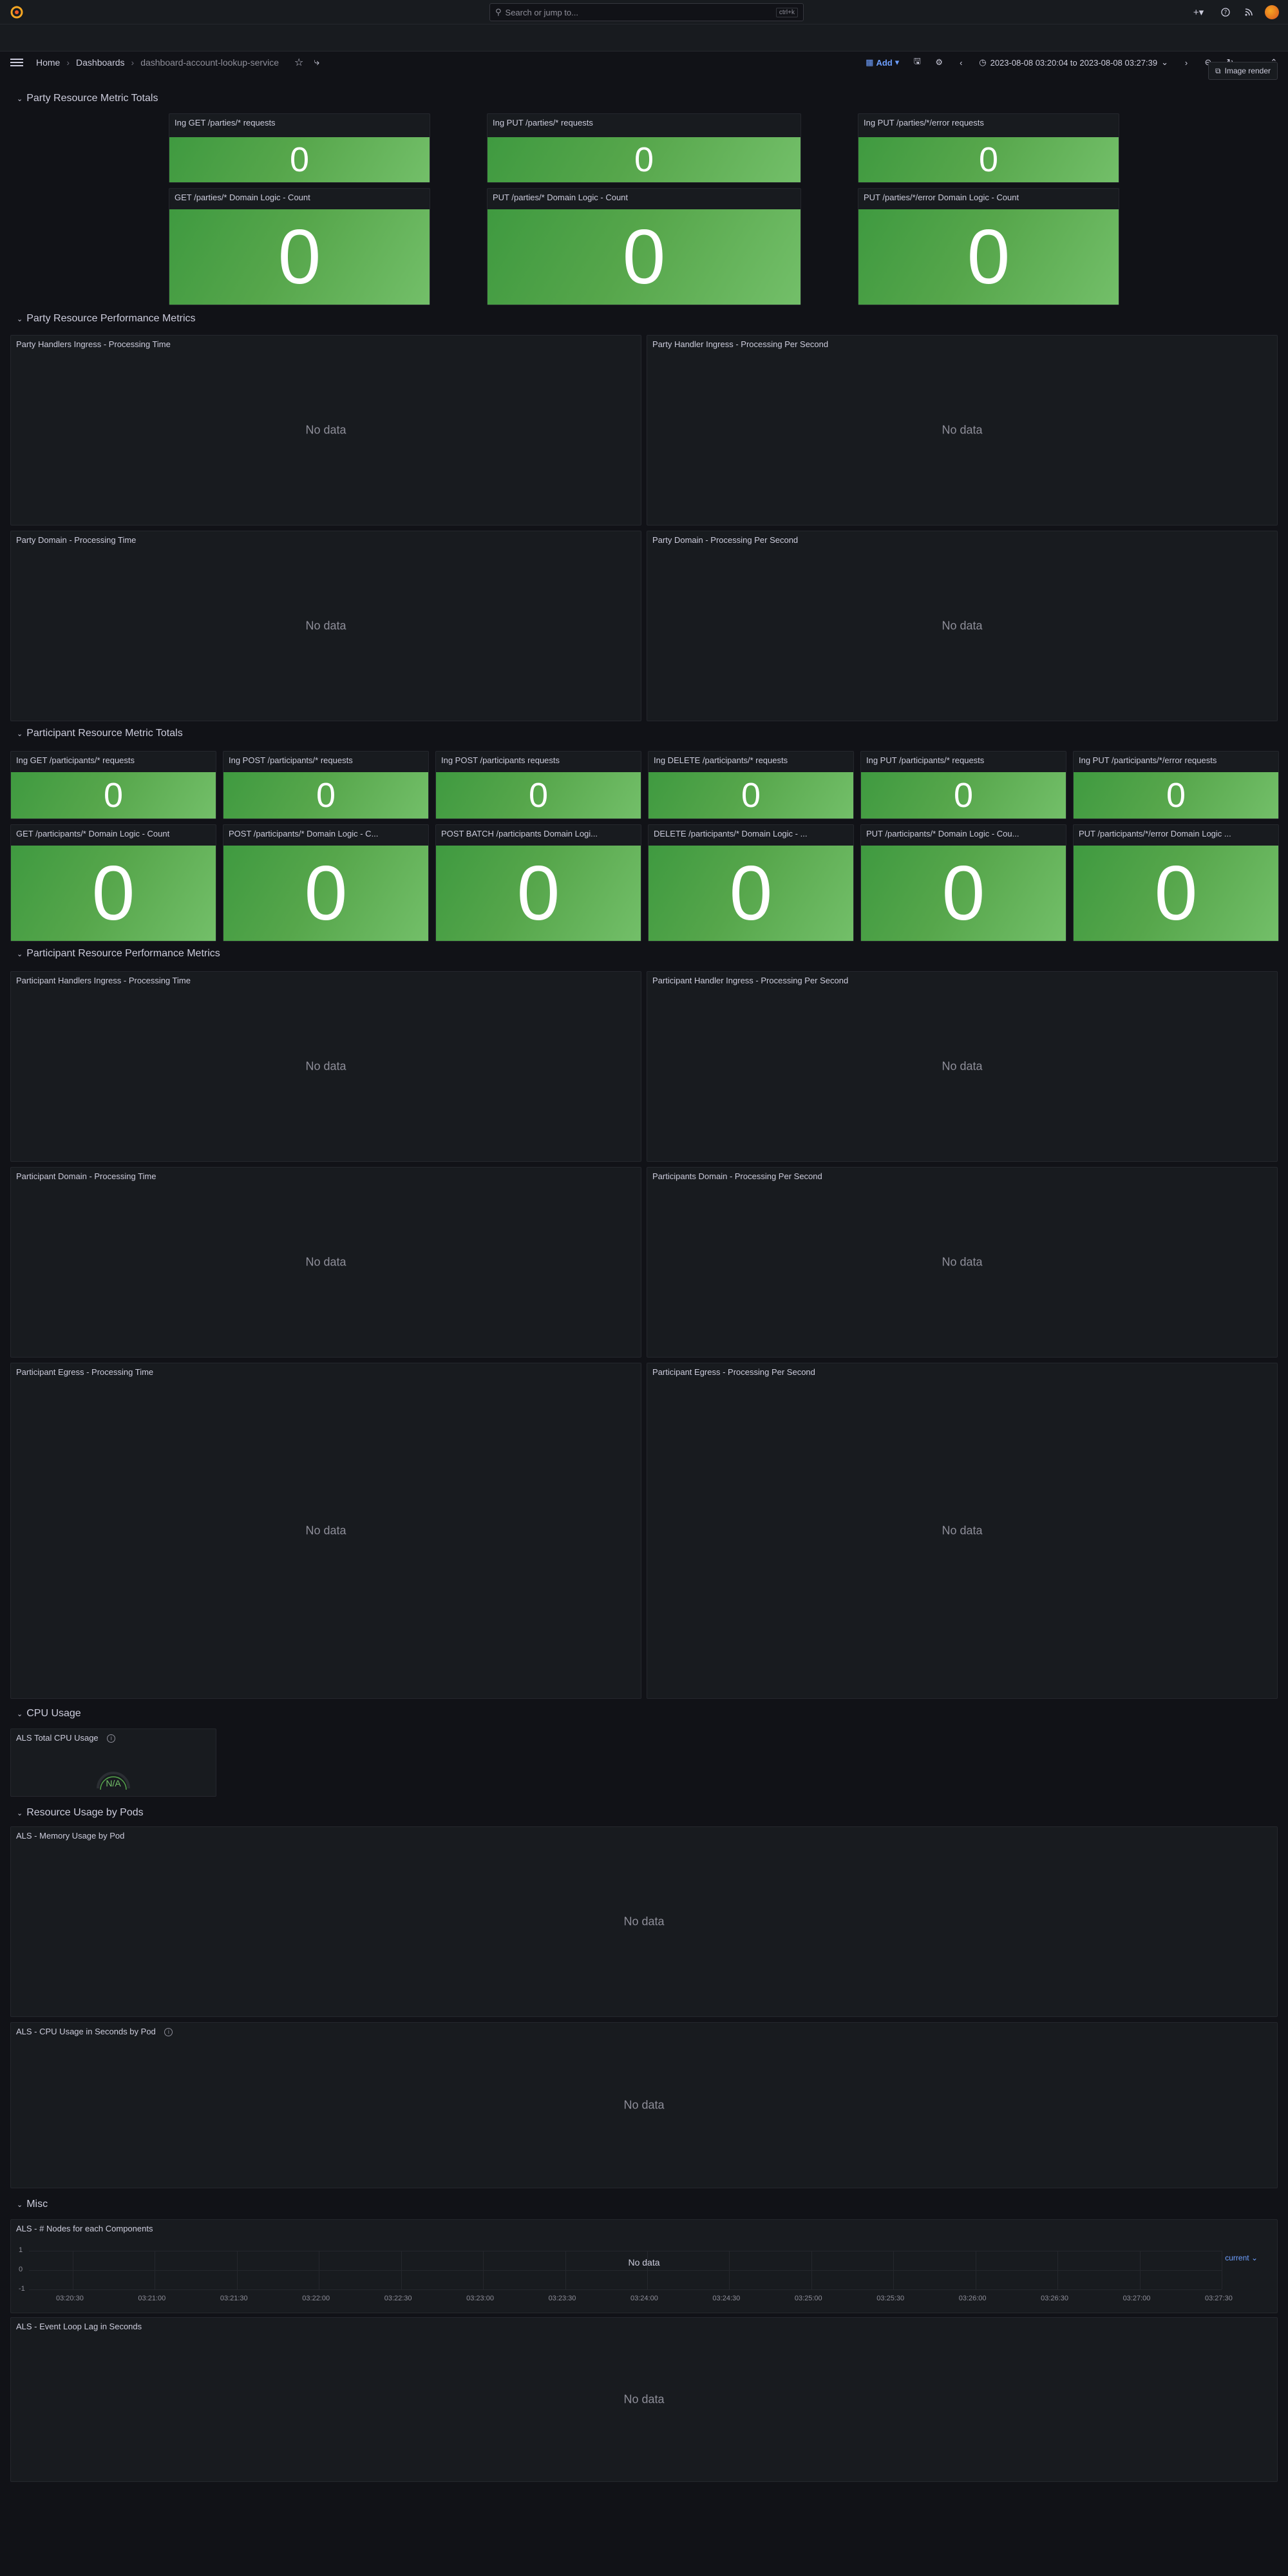  Describe the element at coordinates (100, 62) in the screenshot. I see `breadcrumb-dashboards: Dashboards` at that location.